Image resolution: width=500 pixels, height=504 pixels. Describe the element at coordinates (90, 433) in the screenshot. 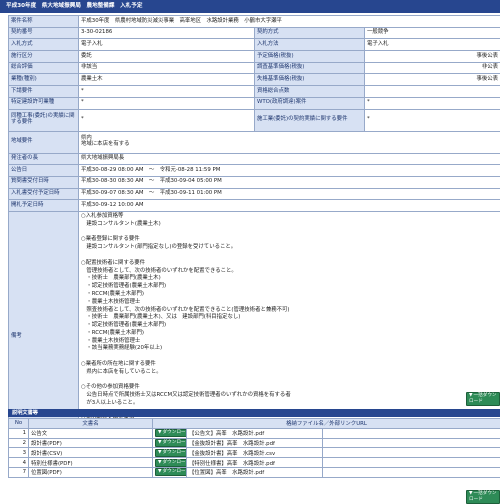

I see `document-name: 公告文` at that location.